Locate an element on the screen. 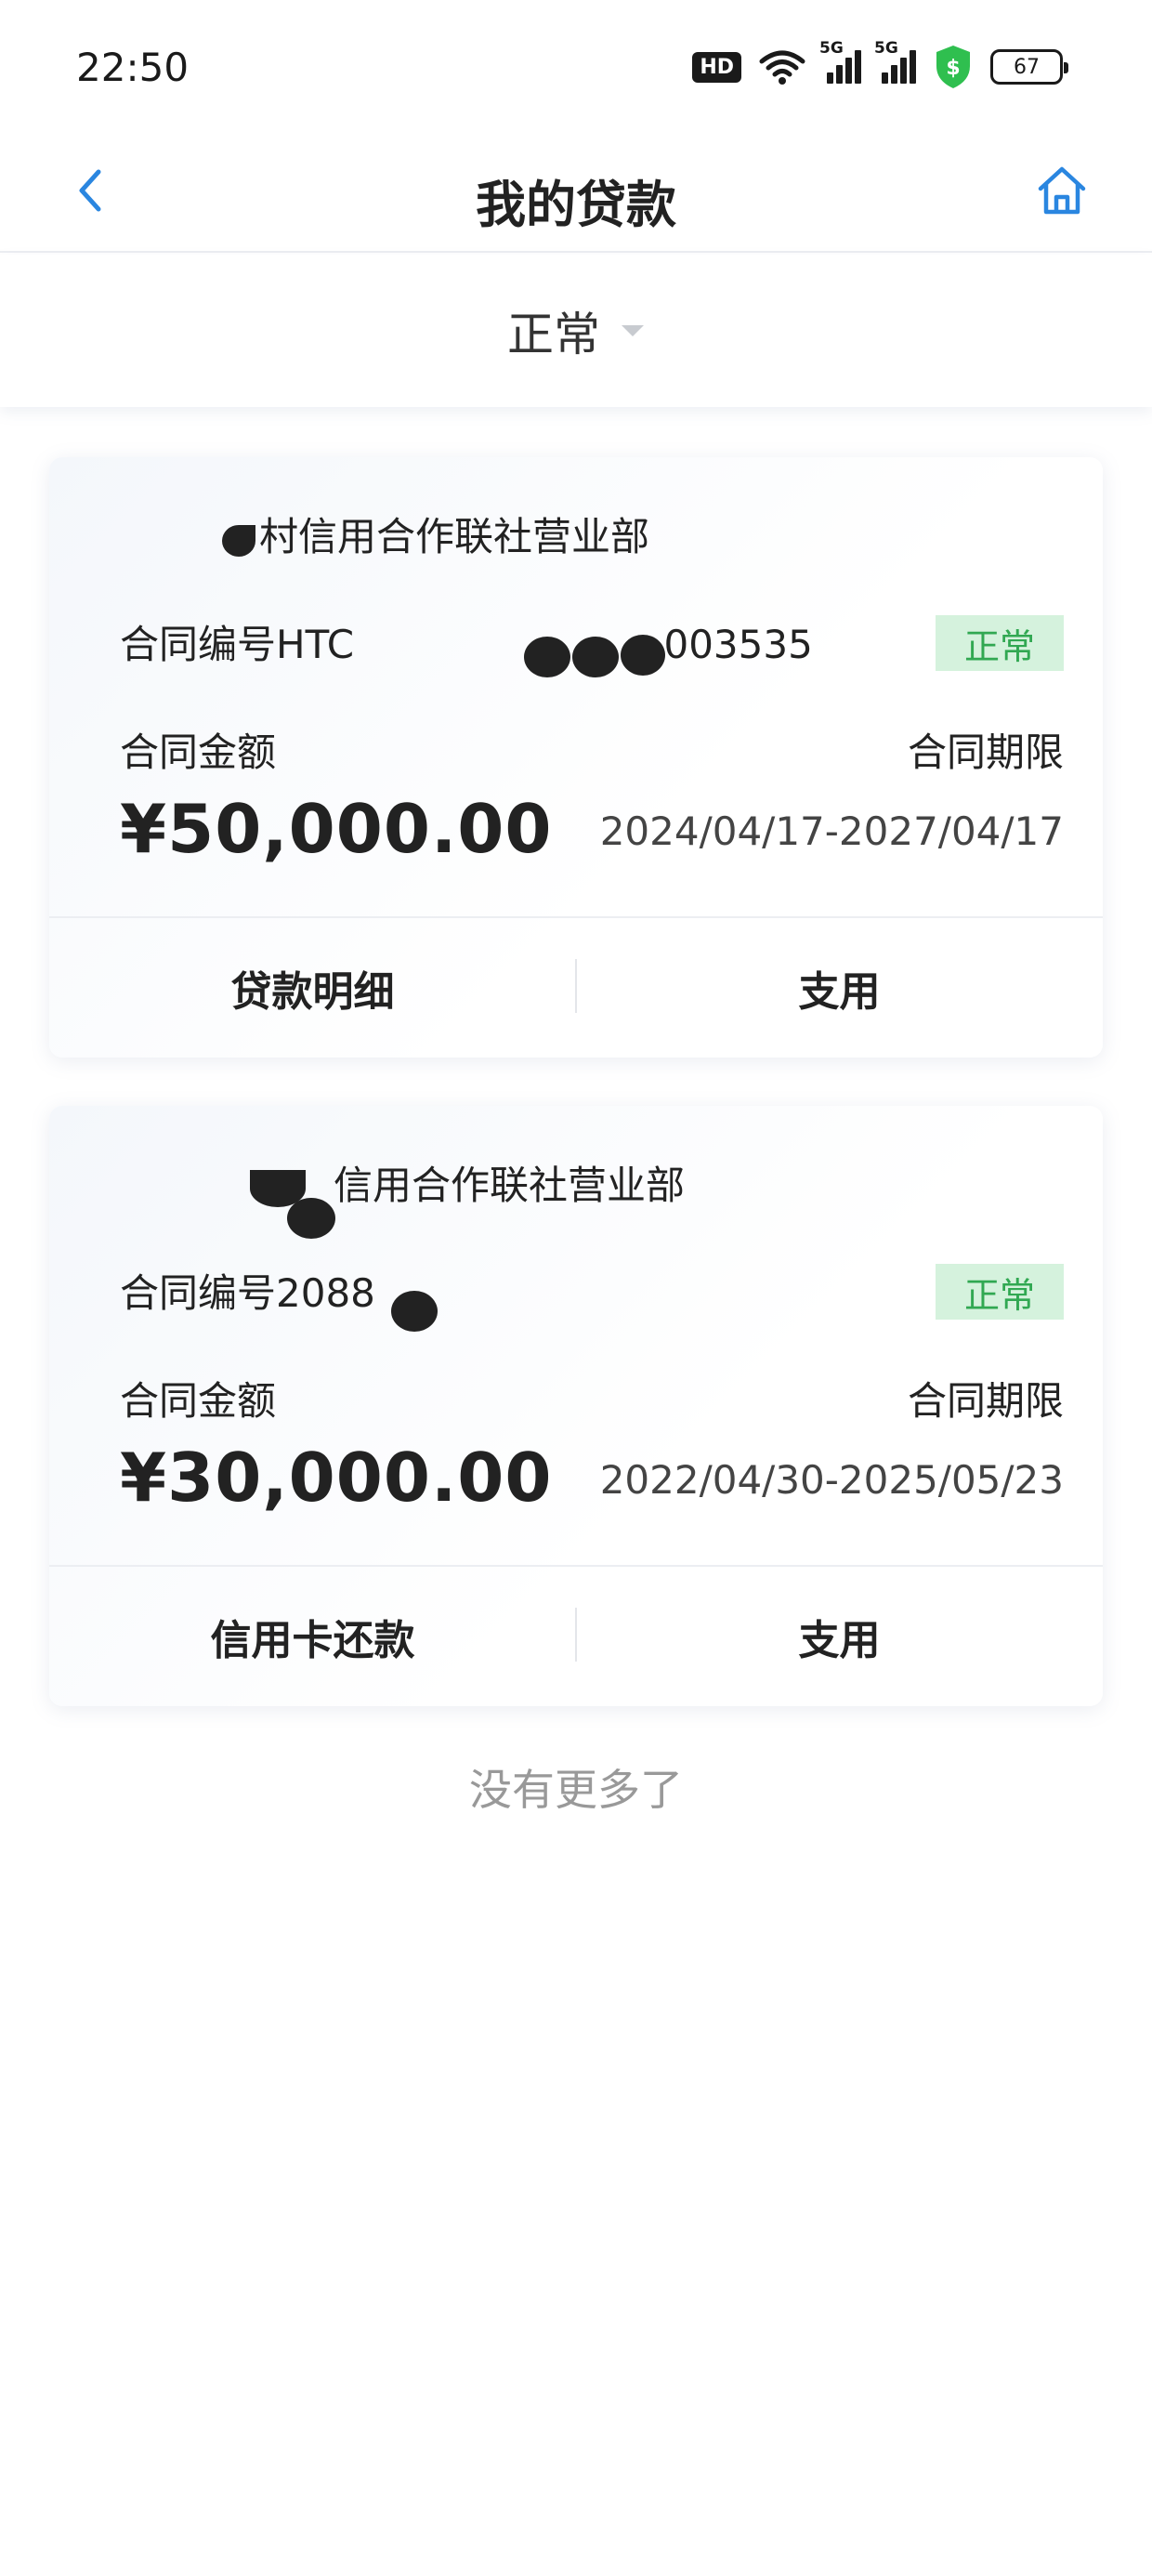 The height and width of the screenshot is (2576, 1152). signal-5g-icon-2: 5G is located at coordinates (895, 61).